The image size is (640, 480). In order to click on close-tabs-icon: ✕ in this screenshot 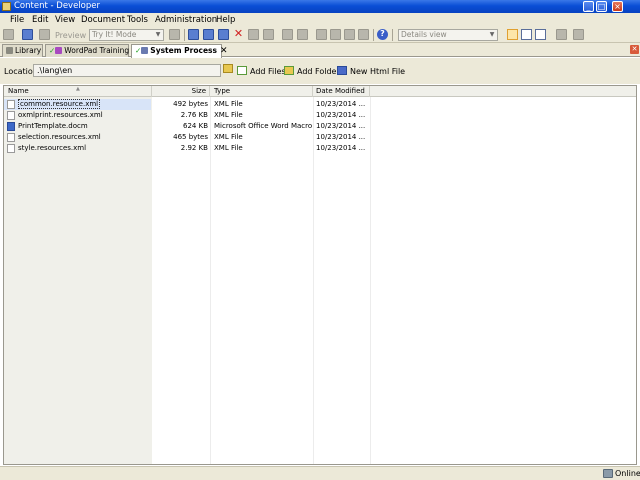, I will do `click(634, 49)`.